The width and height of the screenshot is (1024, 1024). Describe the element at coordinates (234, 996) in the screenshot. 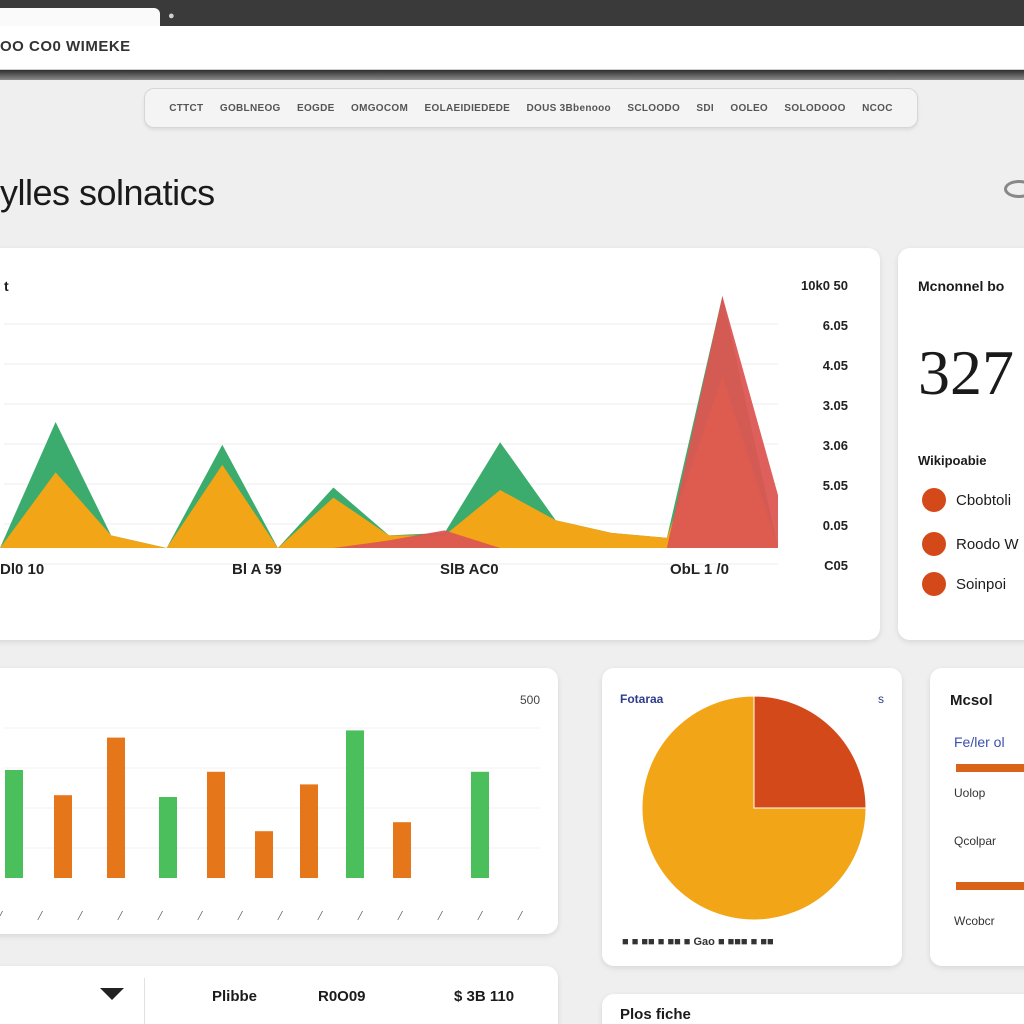

I see `table-header: Plibbe` at that location.